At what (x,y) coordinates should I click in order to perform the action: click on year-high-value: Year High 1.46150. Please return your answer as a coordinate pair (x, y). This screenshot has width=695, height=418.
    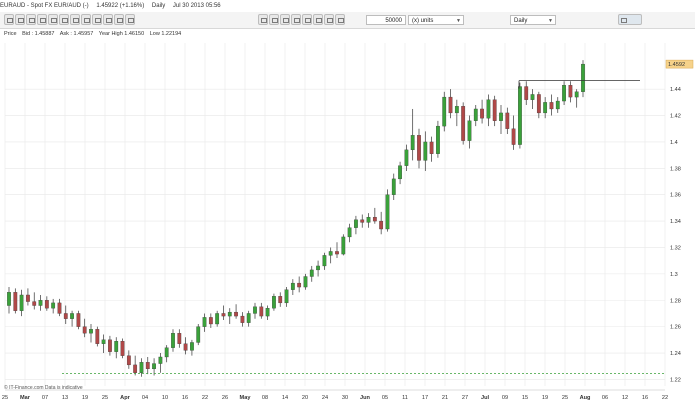
    Looking at the image, I should click on (121, 34).